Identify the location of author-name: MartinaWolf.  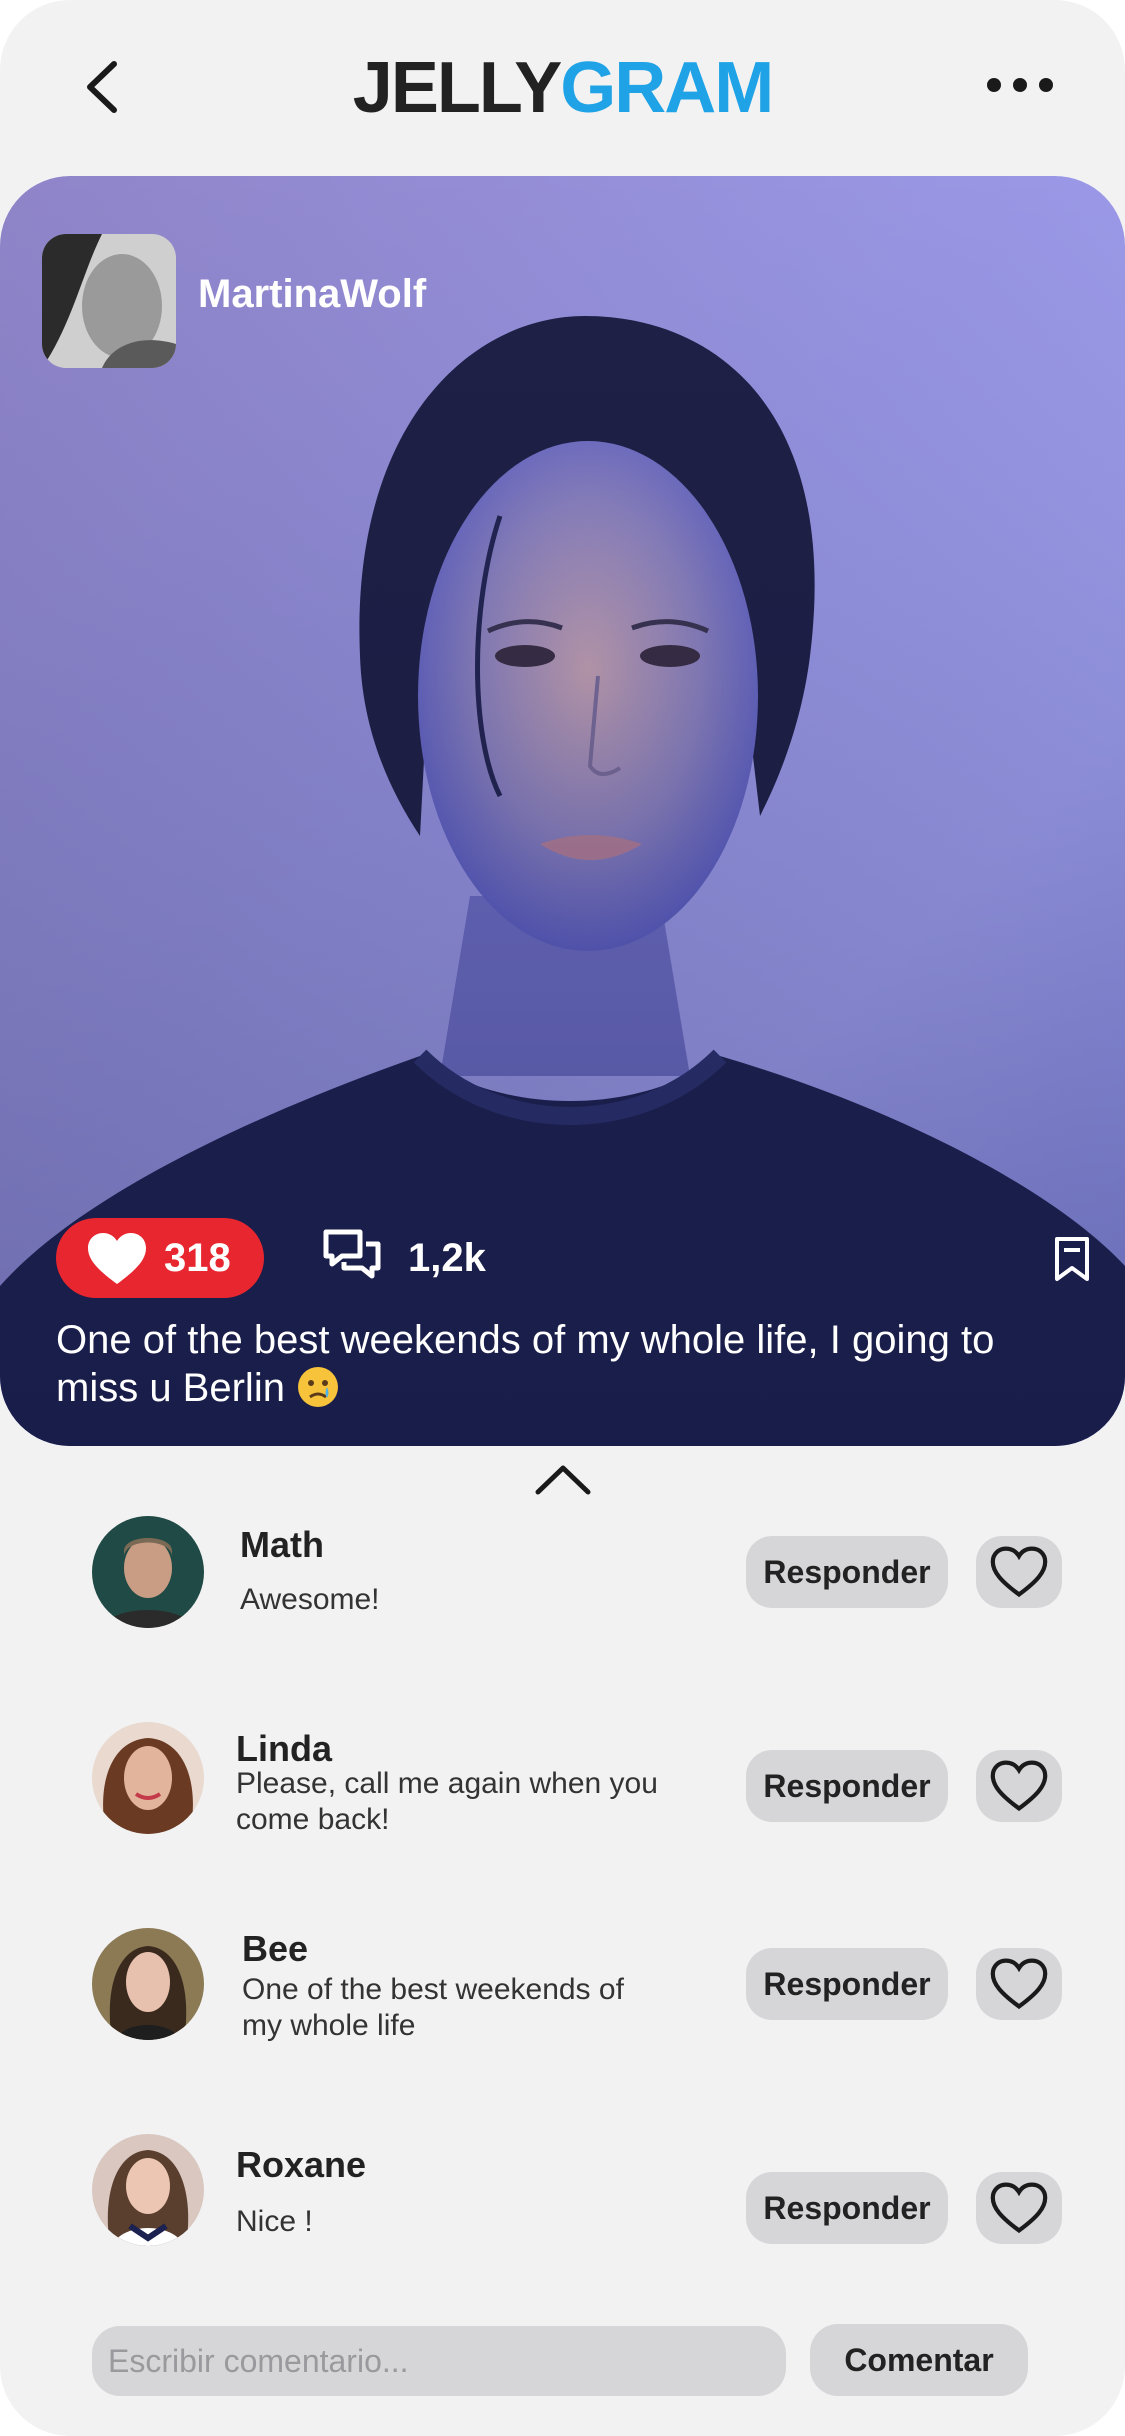
(312, 294).